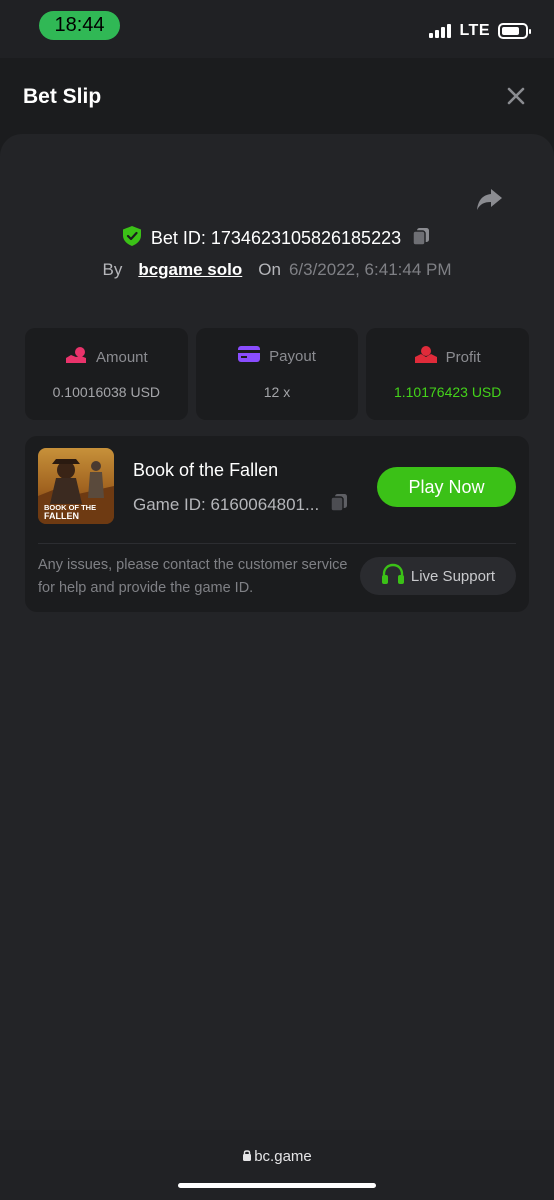 Image resolution: width=554 pixels, height=1200 pixels. I want to click on url-bar: bc.game, so click(277, 1156).